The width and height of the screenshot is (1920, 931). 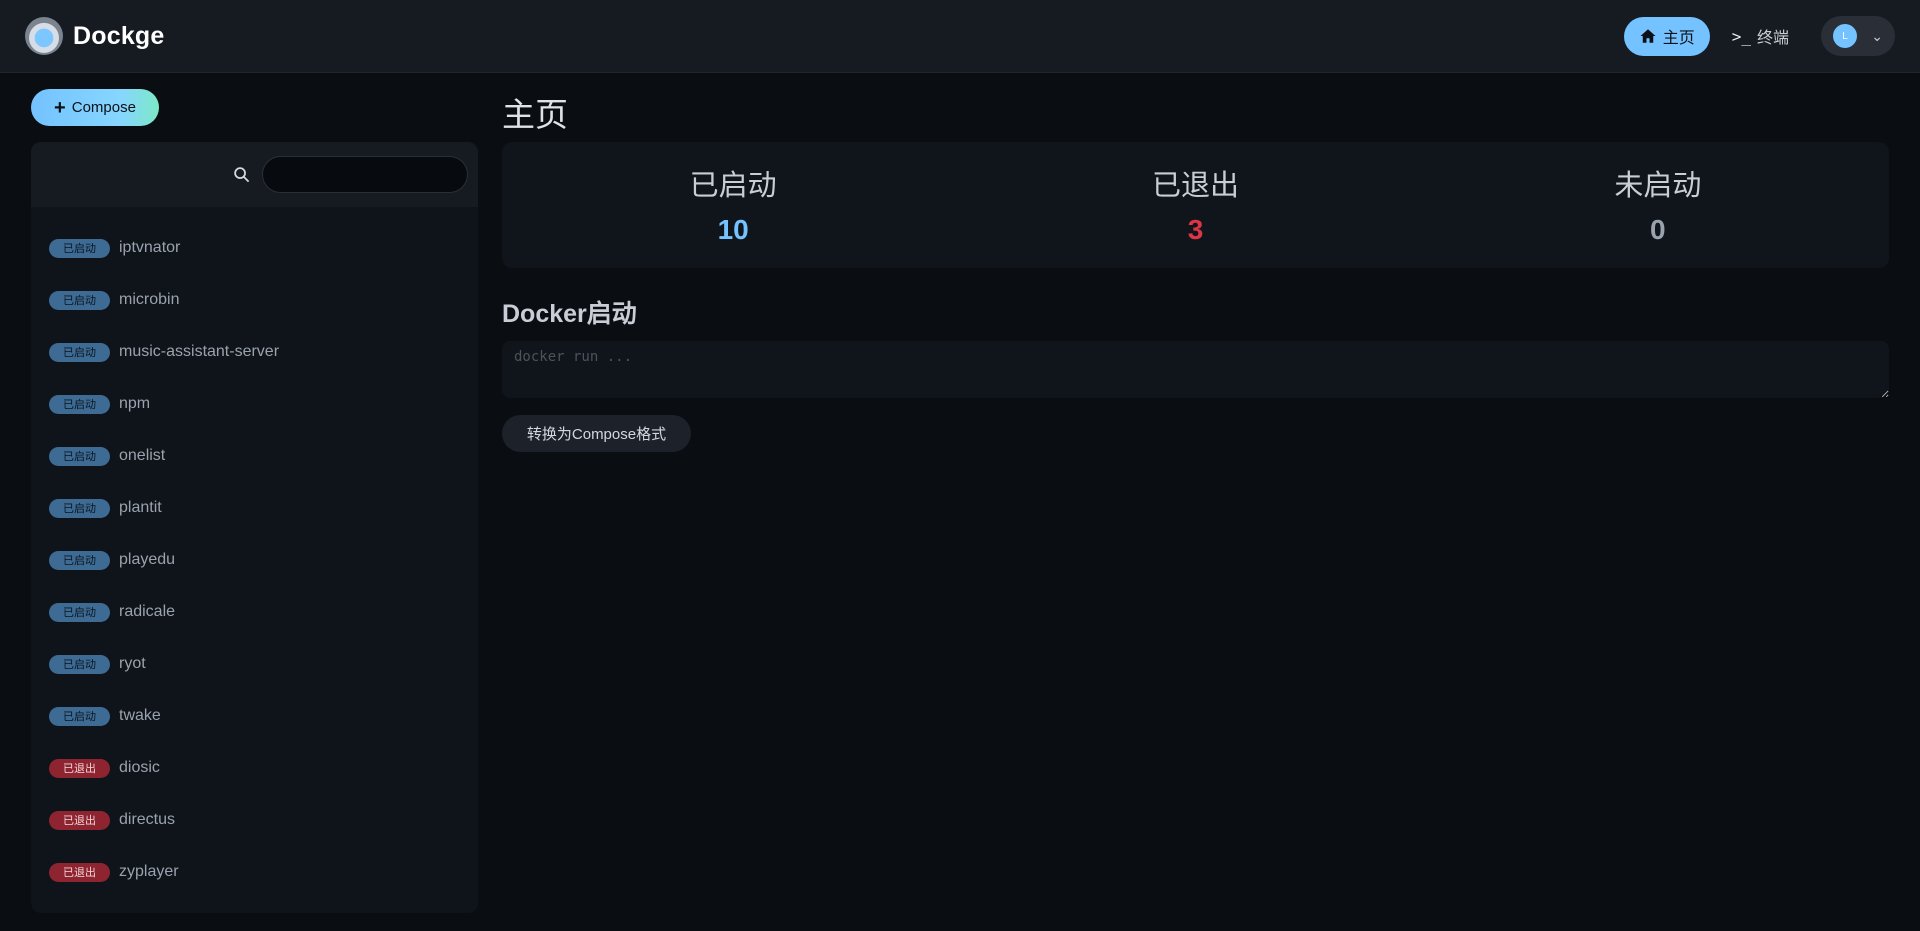 What do you see at coordinates (960, 36) in the screenshot?
I see `top-header: Dockge 主页 >_ 终端 L ⌄` at bounding box center [960, 36].